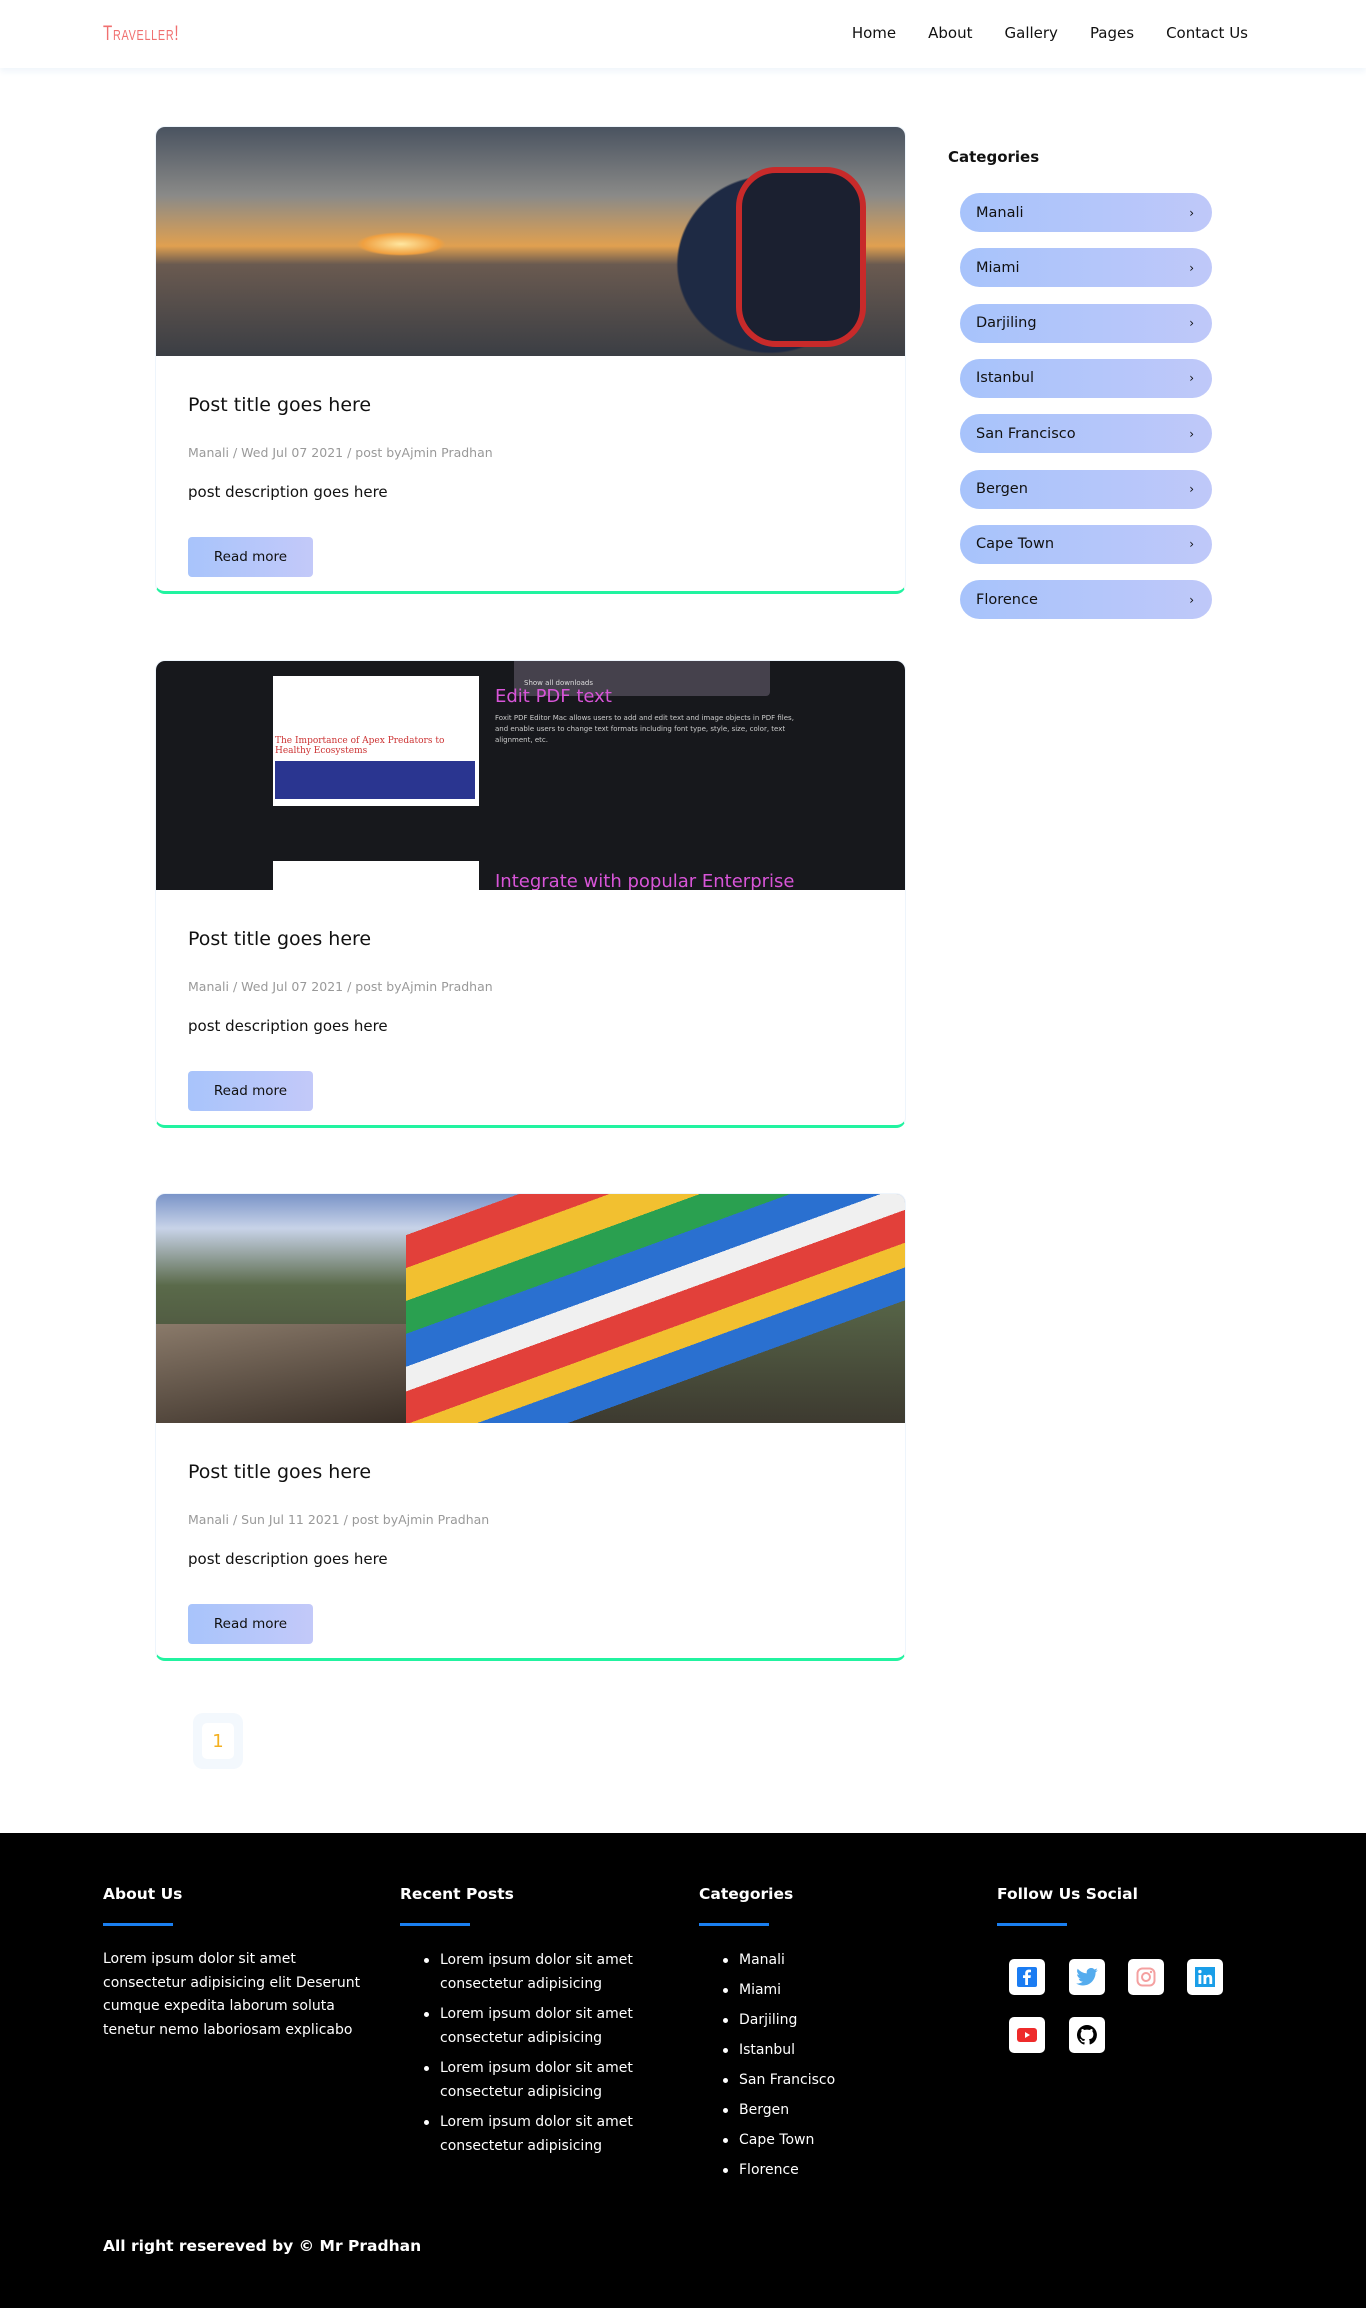  What do you see at coordinates (262, 2246) in the screenshot?
I see `copyright: All right resereved by © Mr Pradhan` at bounding box center [262, 2246].